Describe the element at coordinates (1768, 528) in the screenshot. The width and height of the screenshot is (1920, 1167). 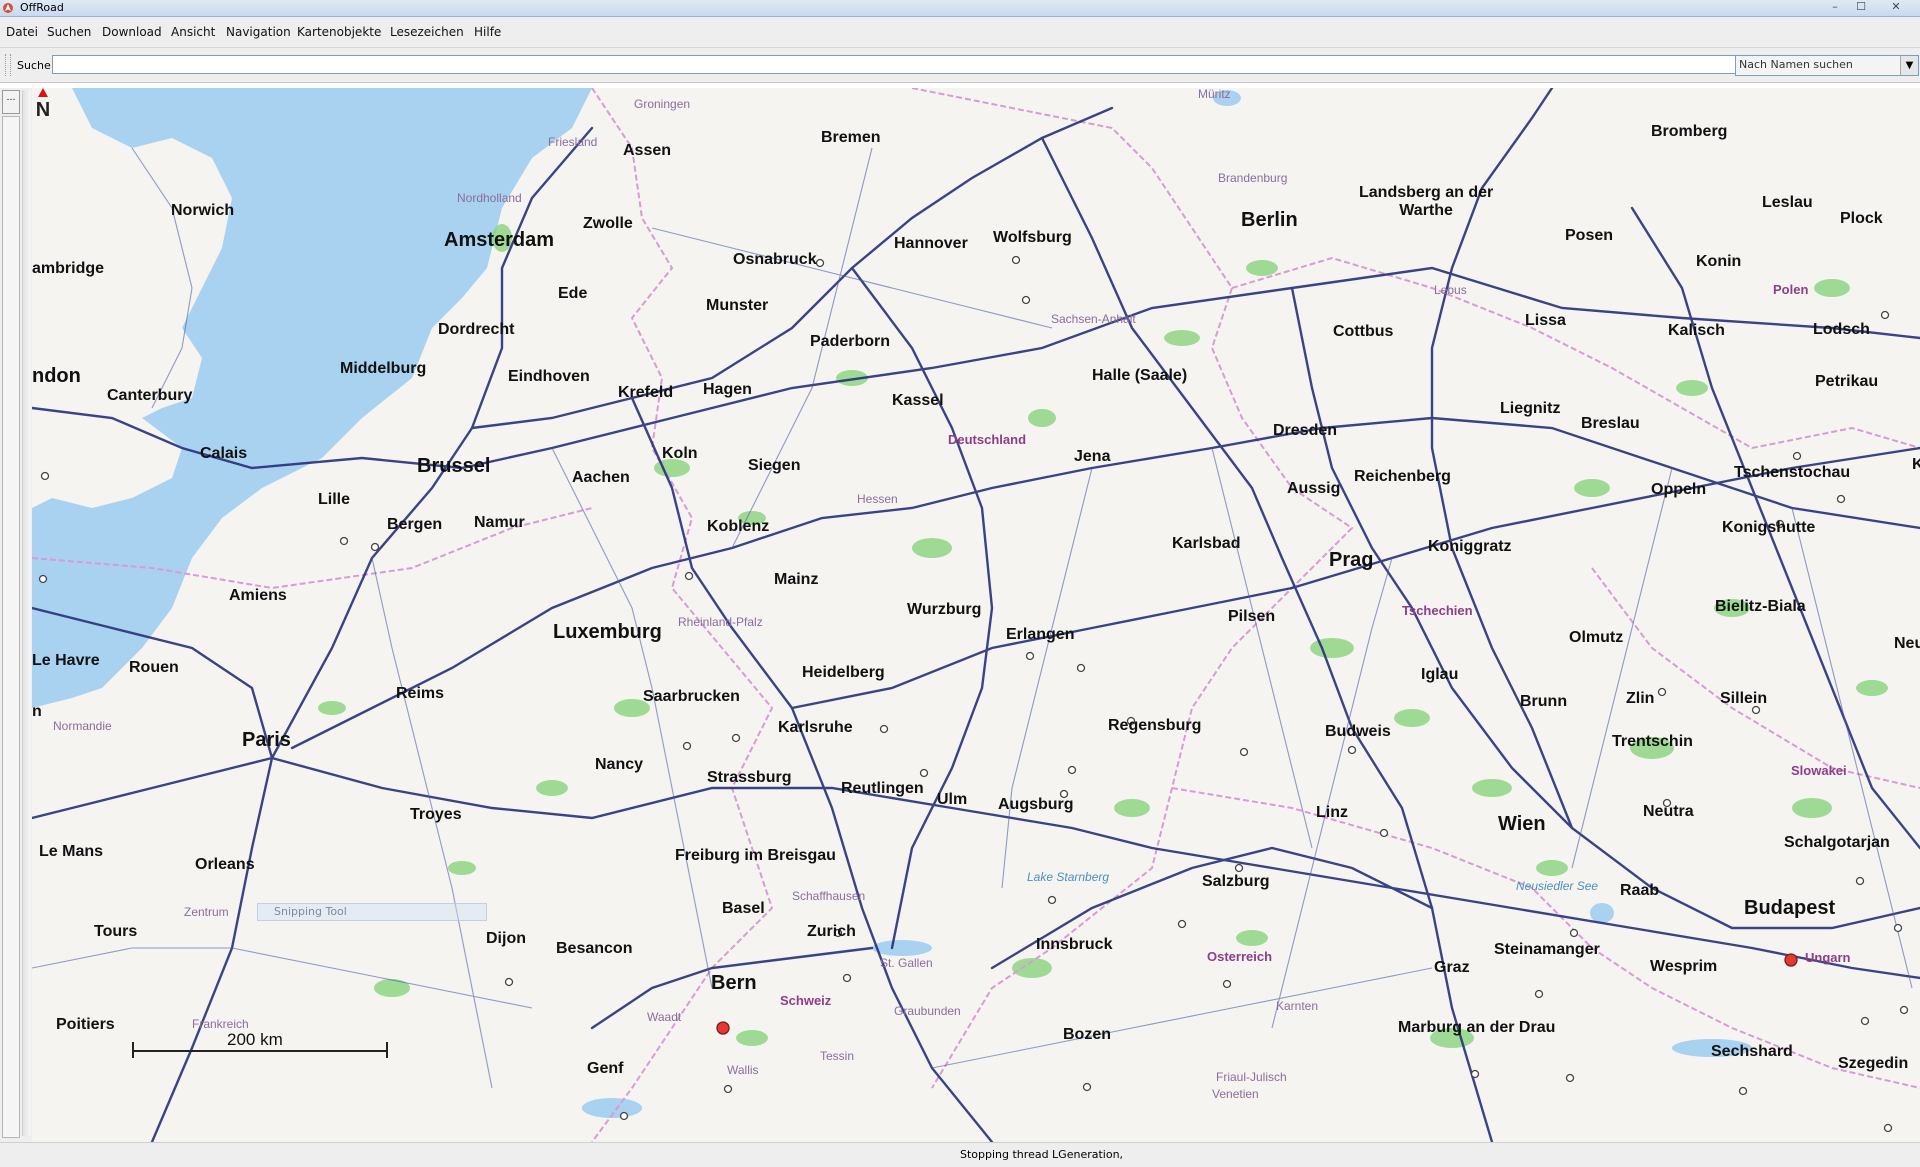
I see `label-konigshutte: Konigshutte` at that location.